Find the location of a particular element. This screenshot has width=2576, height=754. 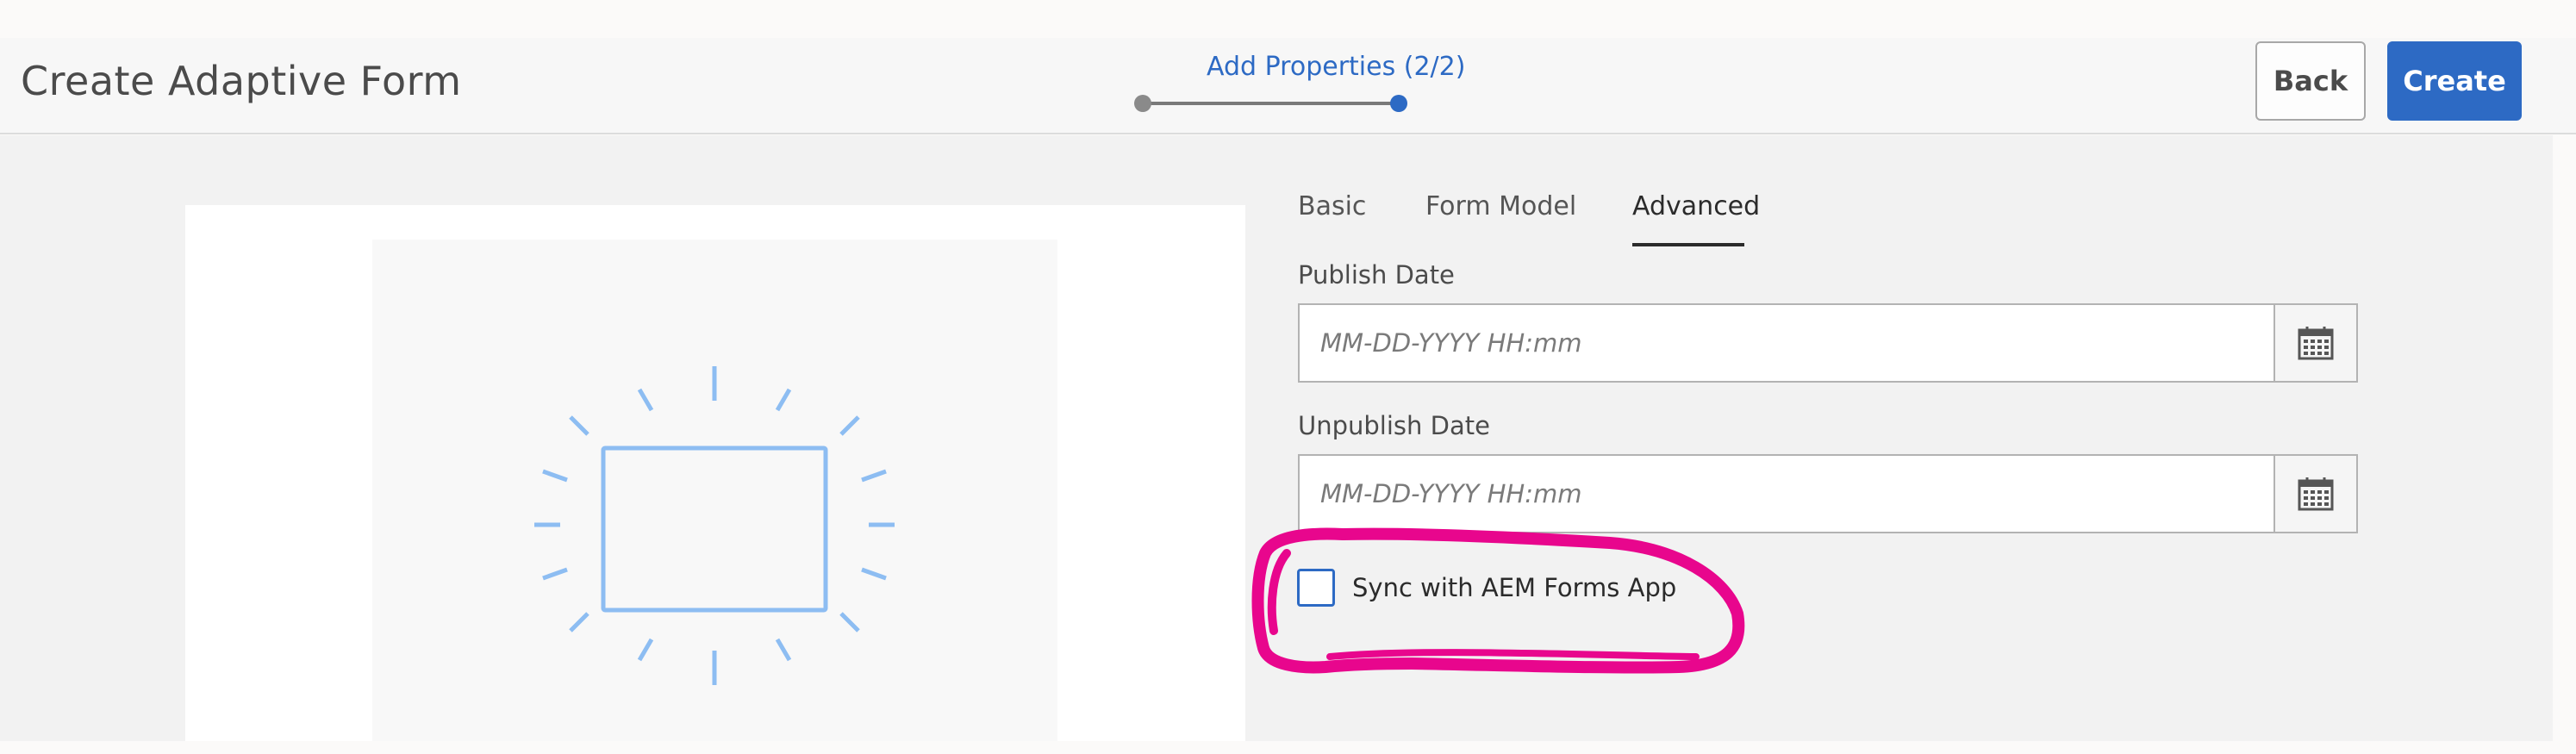

wizard-step-2-dot is located at coordinates (1398, 104).